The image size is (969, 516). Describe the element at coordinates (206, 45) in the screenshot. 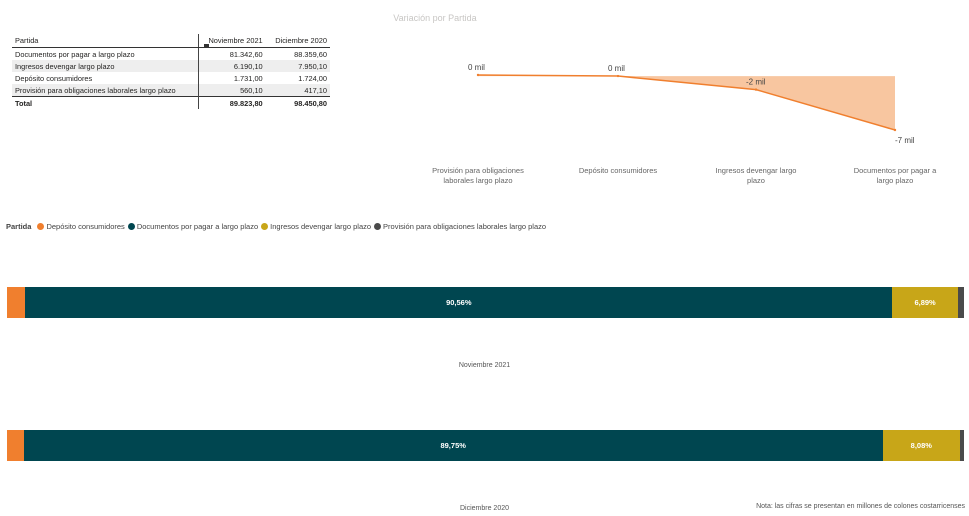

I see `sort-indicator-icon` at that location.